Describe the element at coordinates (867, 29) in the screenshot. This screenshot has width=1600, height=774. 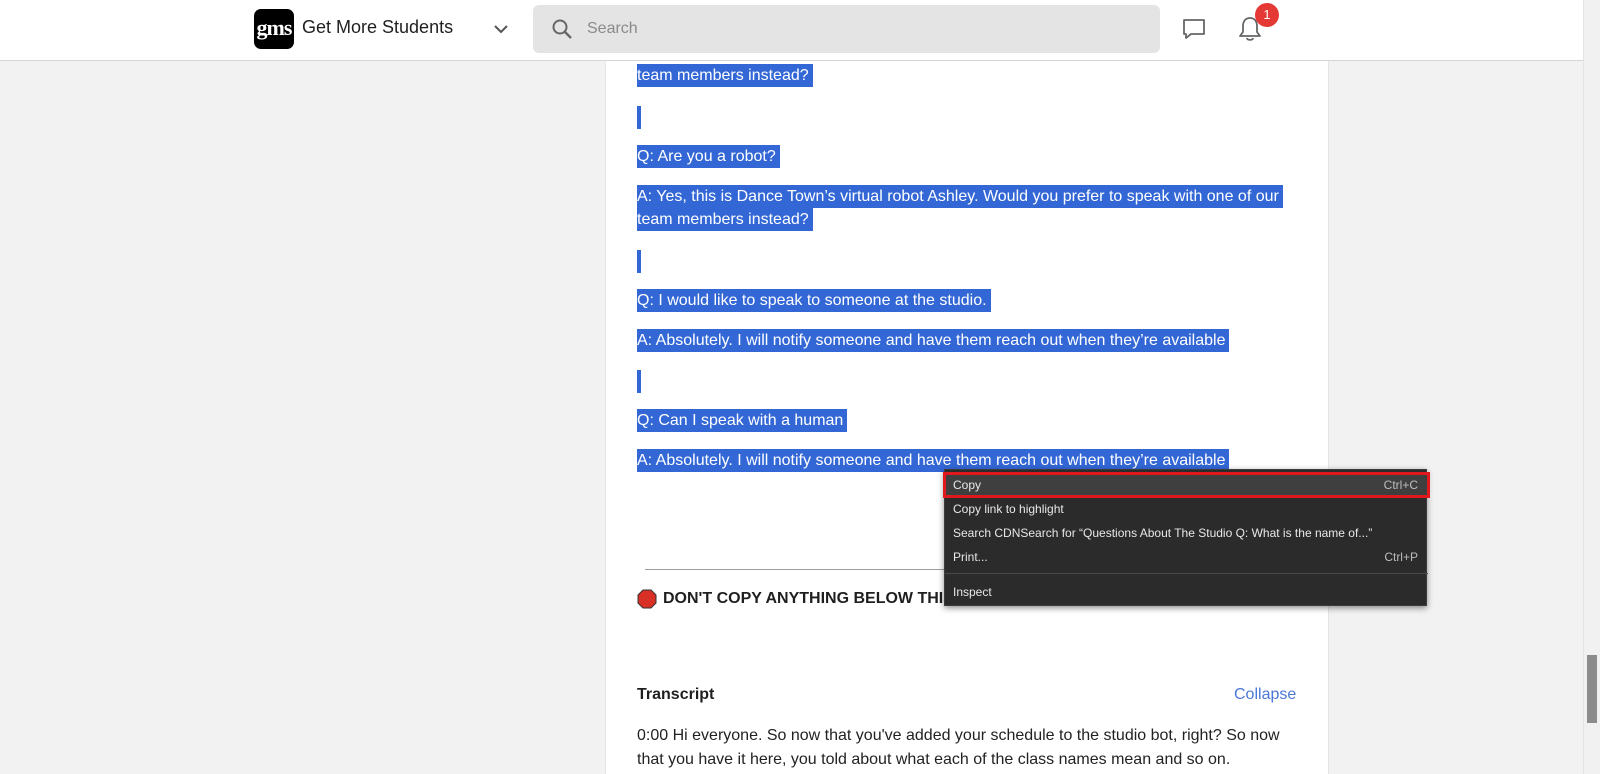
I see `search-input` at that location.